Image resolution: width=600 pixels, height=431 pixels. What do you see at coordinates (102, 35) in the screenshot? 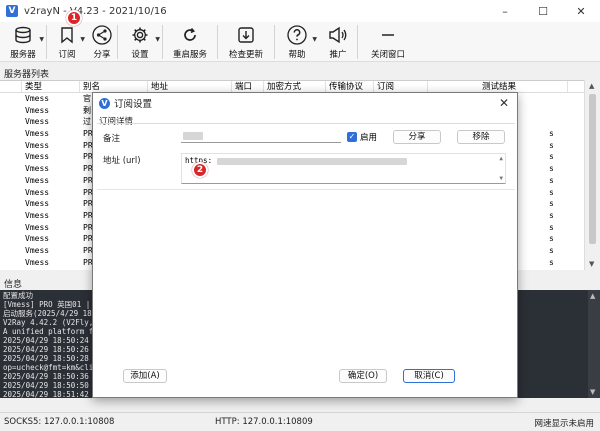
I see `share-icon` at bounding box center [102, 35].